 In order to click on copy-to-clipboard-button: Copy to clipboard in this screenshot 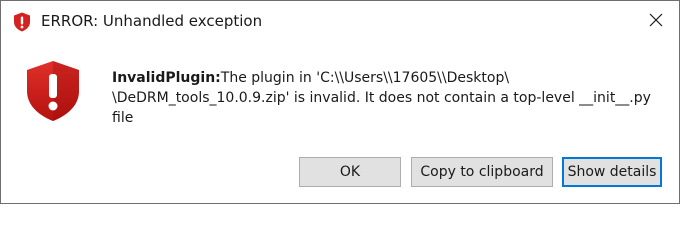, I will do `click(482, 172)`.